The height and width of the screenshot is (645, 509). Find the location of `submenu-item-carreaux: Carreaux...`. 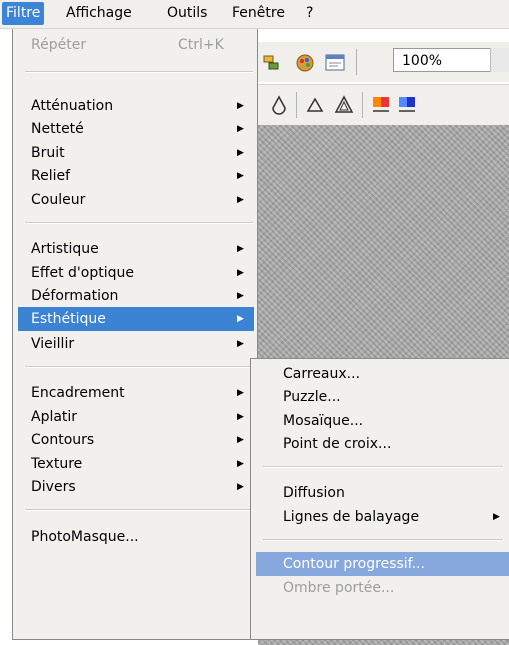

submenu-item-carreaux: Carreaux... is located at coordinates (382, 374).